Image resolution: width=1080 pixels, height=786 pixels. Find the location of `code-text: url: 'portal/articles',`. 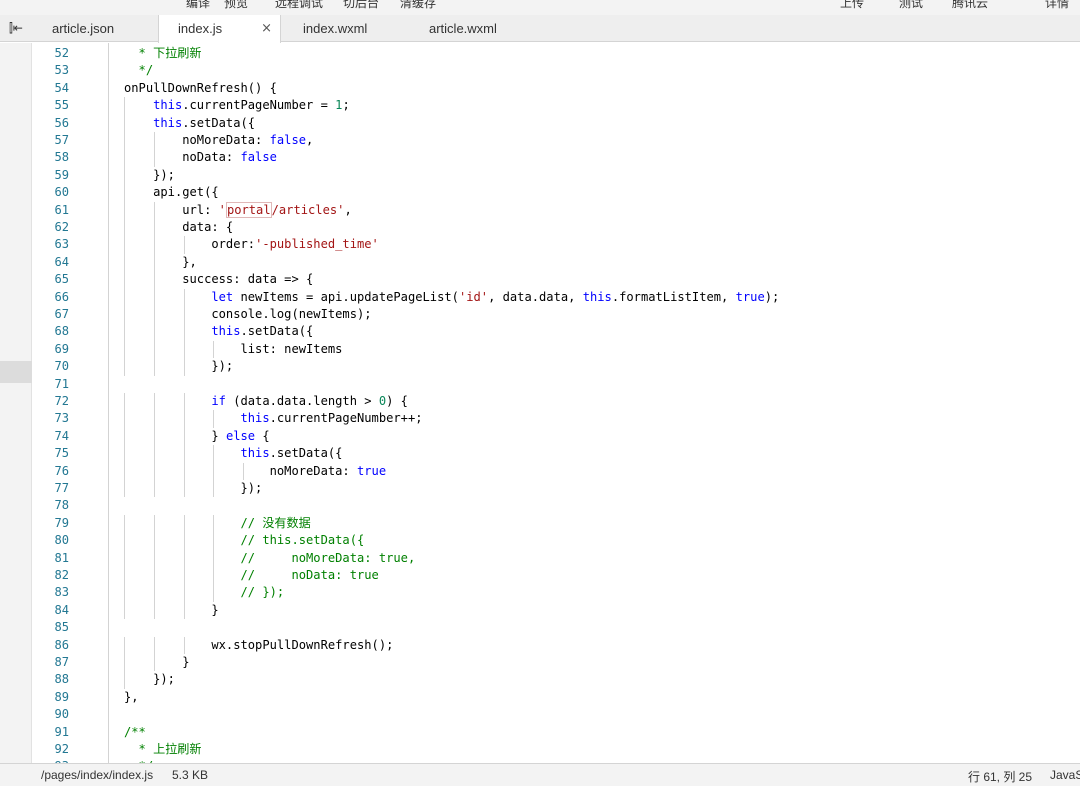

code-text: url: 'portal/articles', is located at coordinates (238, 209).